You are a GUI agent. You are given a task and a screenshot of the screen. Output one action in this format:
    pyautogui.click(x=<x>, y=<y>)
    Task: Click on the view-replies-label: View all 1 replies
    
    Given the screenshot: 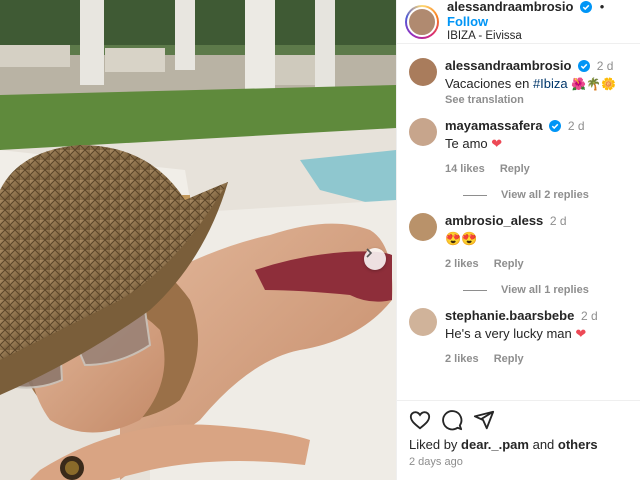 What is the action you would take?
    pyautogui.click(x=545, y=290)
    